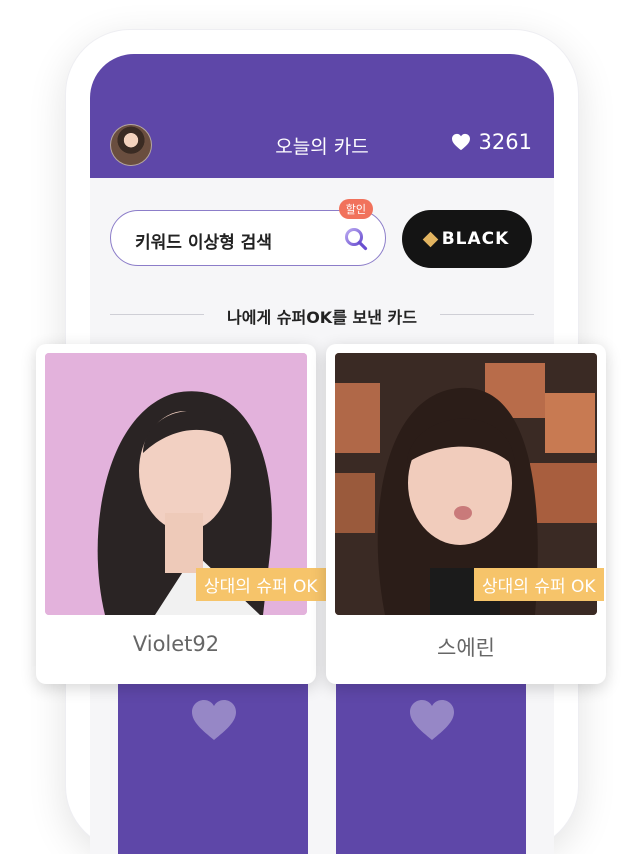 Image resolution: width=644 pixels, height=854 pixels. I want to click on card-slot-right, so click(431, 769).